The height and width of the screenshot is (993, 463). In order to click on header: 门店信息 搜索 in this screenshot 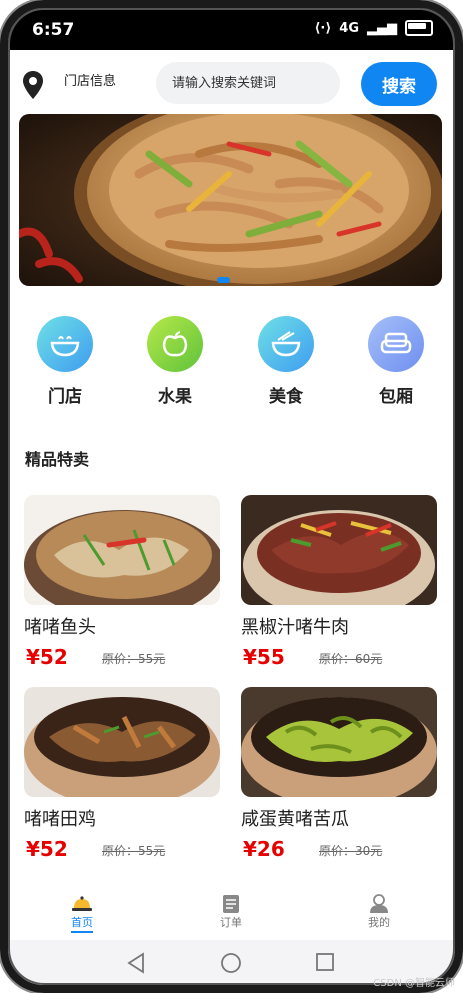, I will do `click(231, 82)`.